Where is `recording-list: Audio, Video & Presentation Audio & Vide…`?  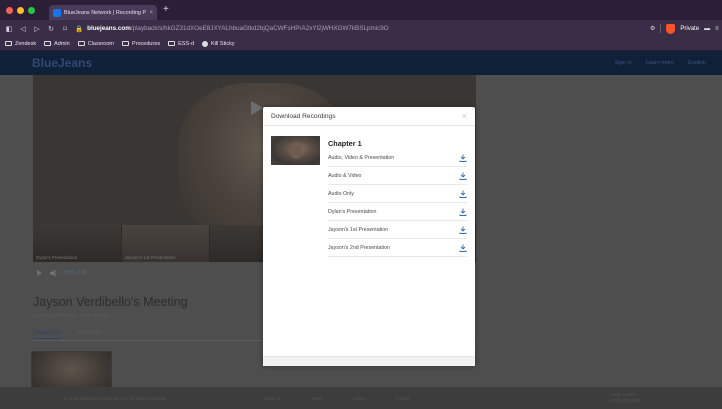
recording-list: Audio, Video & Presentation Audio & Vide… is located at coordinates (397, 203).